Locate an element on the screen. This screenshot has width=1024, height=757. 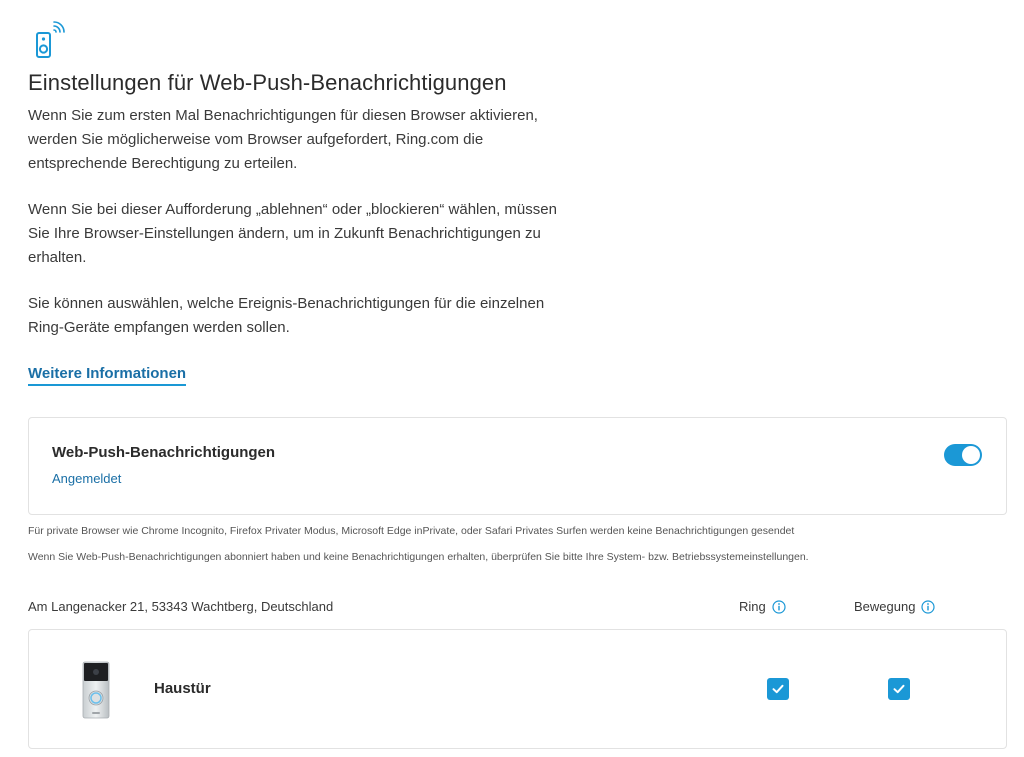
doorbell-wifi-icon is located at coordinates (52, 40).